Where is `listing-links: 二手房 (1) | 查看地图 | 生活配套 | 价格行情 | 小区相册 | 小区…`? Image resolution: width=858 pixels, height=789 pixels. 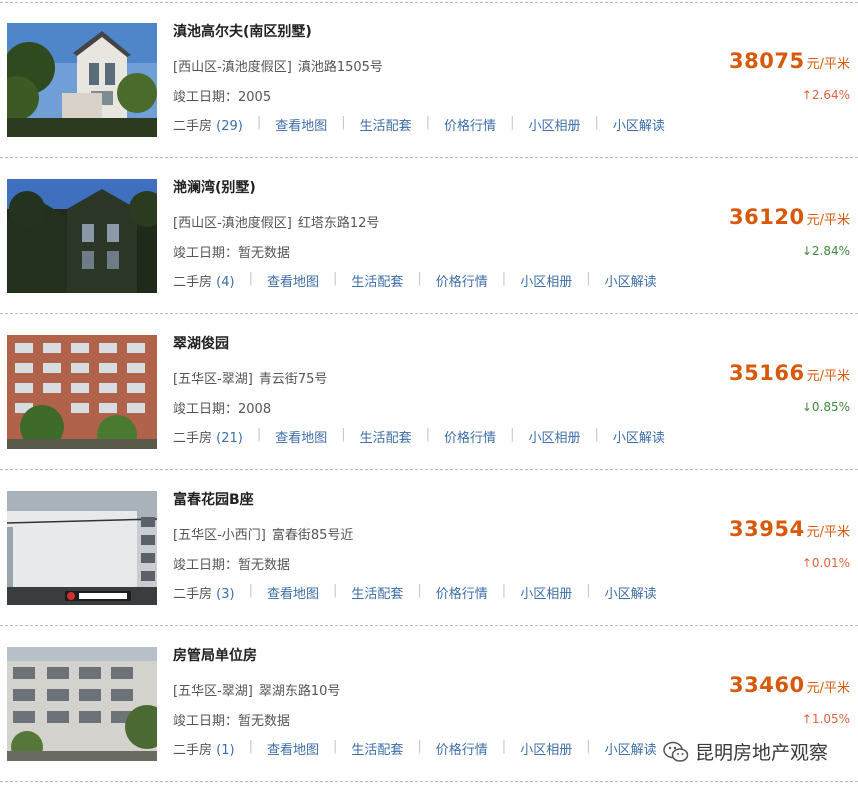 listing-links: 二手房 (1) | 查看地图 | 生活配套 | 价格行情 | 小区相册 | 小区… is located at coordinates (415, 748).